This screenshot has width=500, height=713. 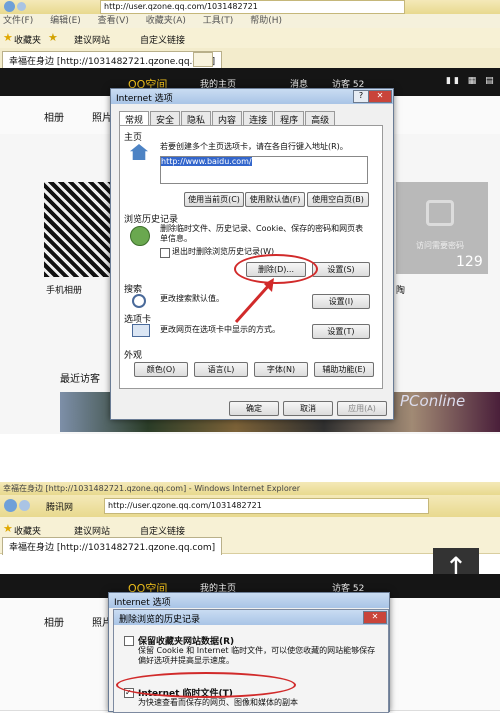 What do you see at coordinates (8, 37) in the screenshot?
I see `star-icon: ★` at bounding box center [8, 37].